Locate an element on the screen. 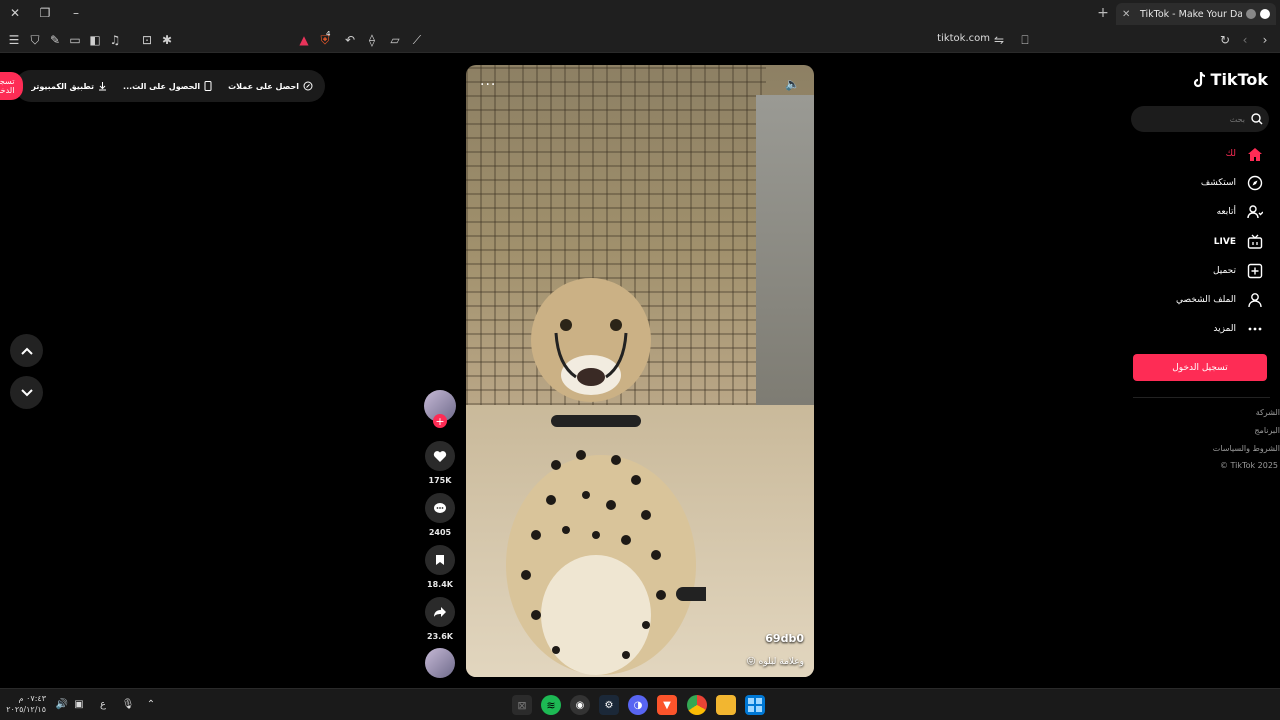 The width and height of the screenshot is (1280, 720). search-icon is located at coordinates (1257, 119).